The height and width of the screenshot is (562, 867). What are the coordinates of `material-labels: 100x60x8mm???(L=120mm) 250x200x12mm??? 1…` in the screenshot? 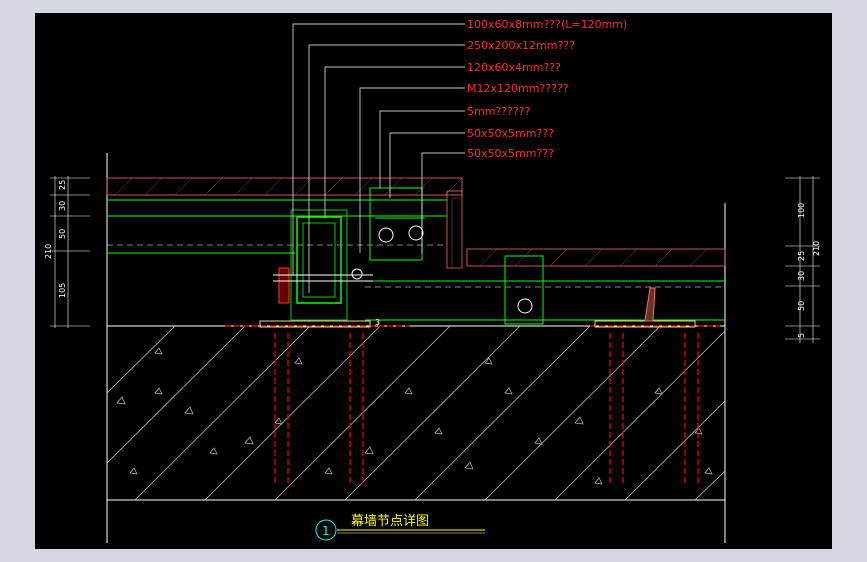 It's located at (547, 89).